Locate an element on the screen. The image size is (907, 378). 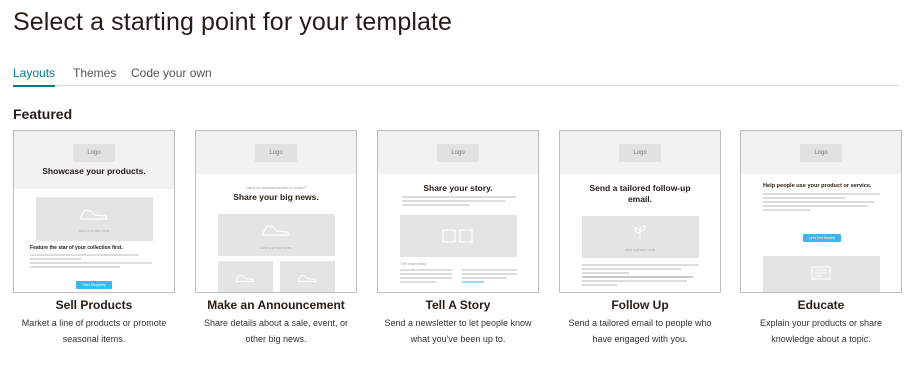
tab-code-your-own: Code your own is located at coordinates (171, 76).